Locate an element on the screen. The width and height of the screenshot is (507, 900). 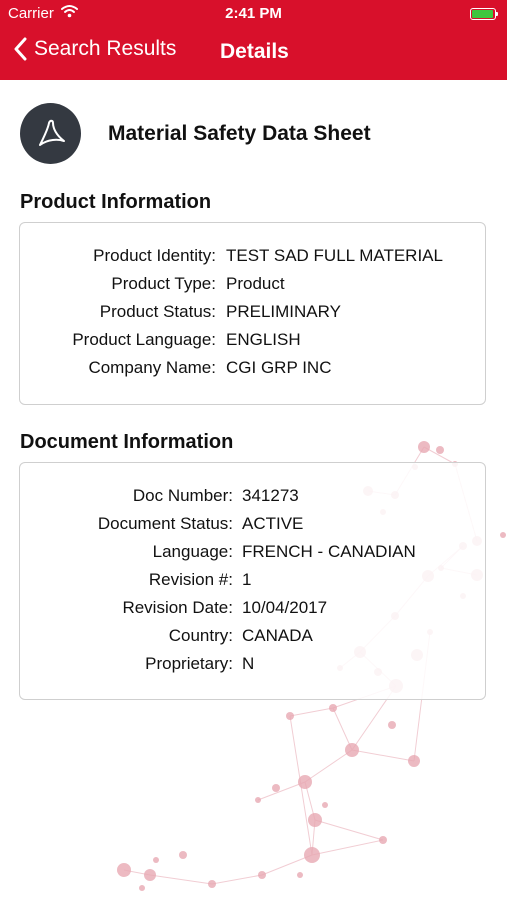
navigation-bar: Search Results Details is located at coordinates (253, 54).